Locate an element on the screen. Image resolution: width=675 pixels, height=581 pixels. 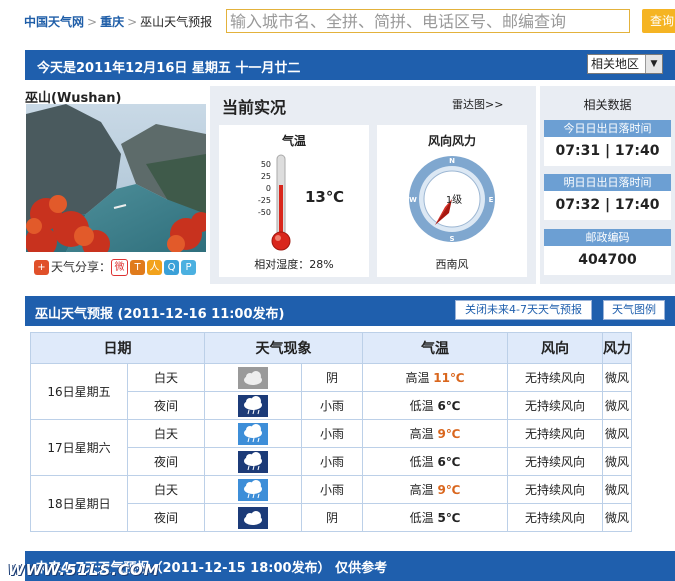
forecast-weather: 阴 is located at coordinates (332, 377).